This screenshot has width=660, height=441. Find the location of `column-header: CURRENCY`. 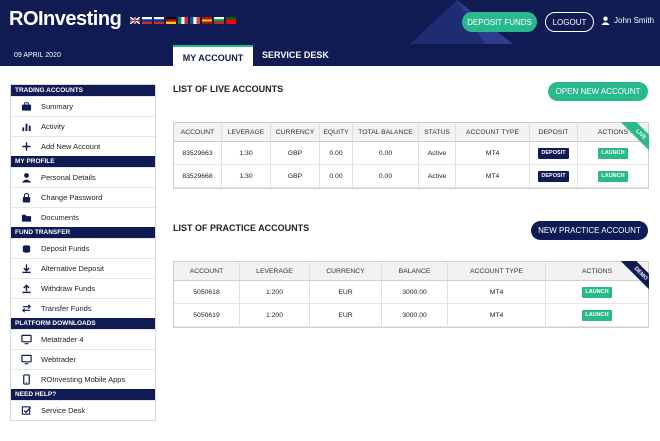

column-header: CURRENCY is located at coordinates (295, 132).